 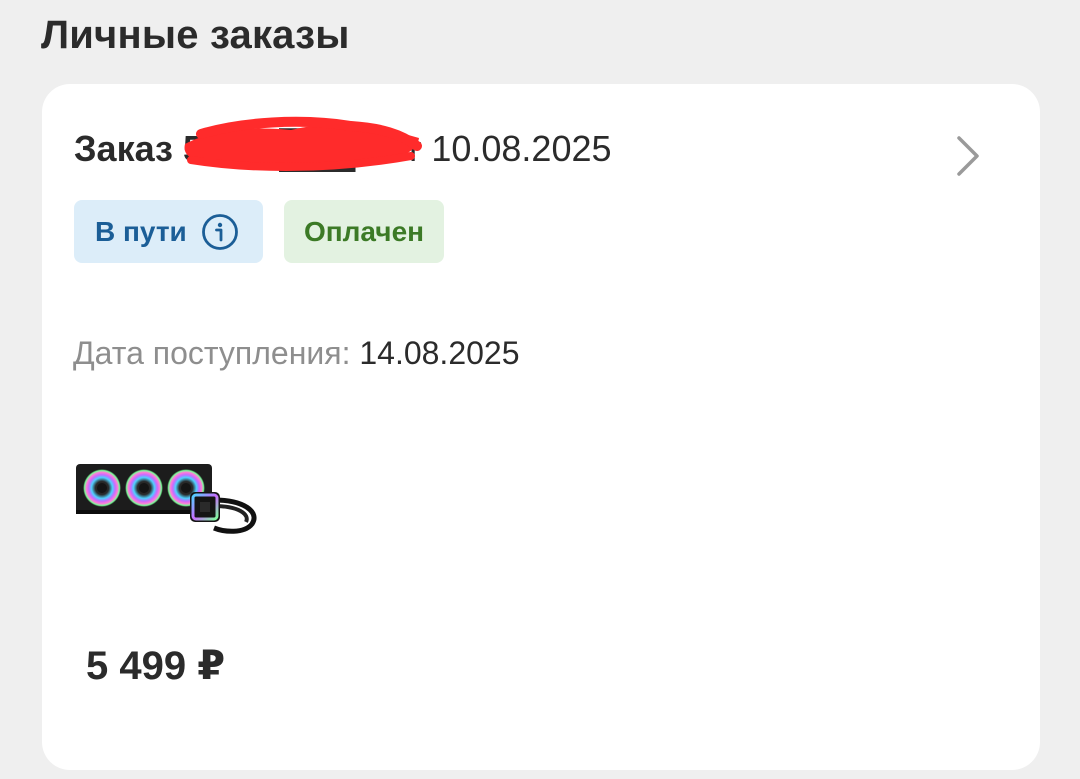 What do you see at coordinates (212, 353) in the screenshot?
I see `delivery-label: Дата поступления:` at bounding box center [212, 353].